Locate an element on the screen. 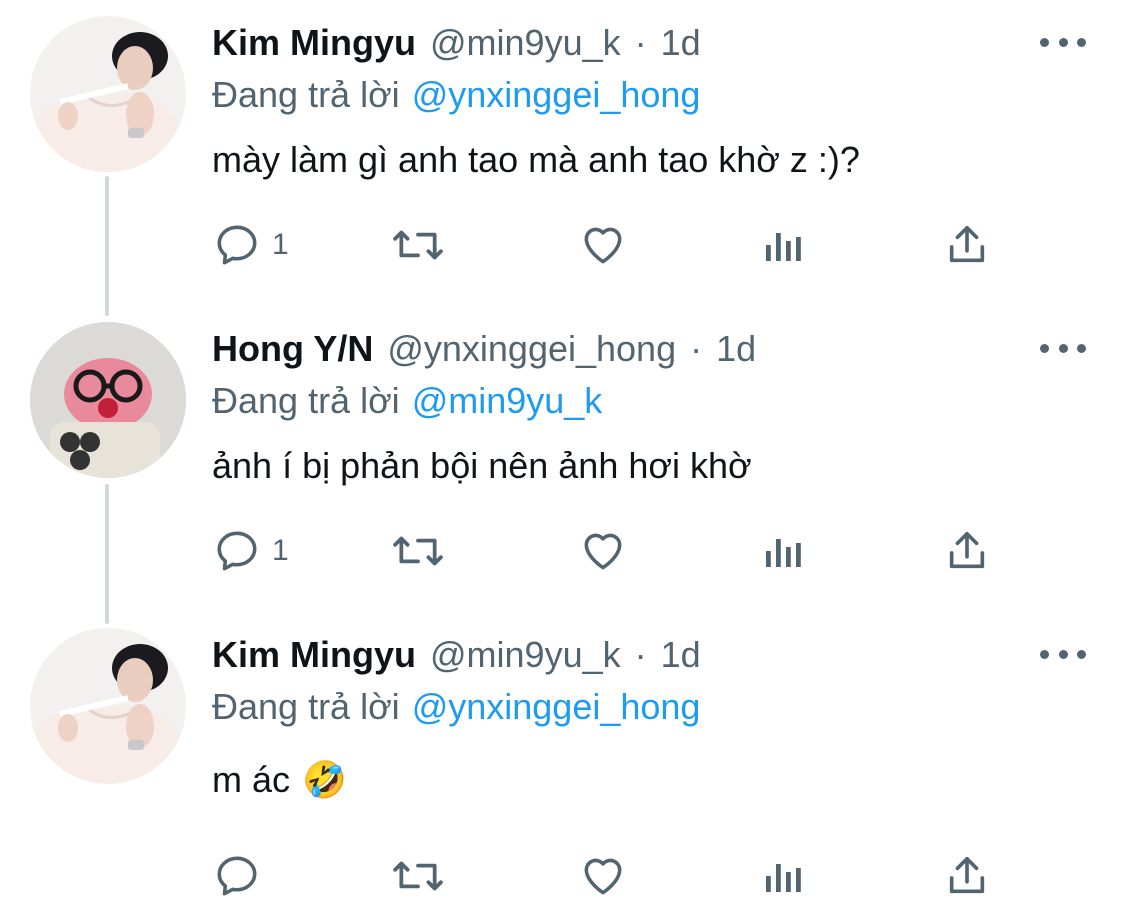 This screenshot has height=923, width=1125. laughing-emoji: 🤣 is located at coordinates (324, 779).